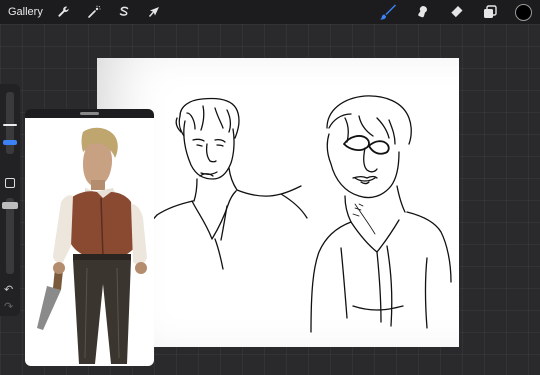 The height and width of the screenshot is (375, 540). I want to click on top-toolbar: Gallery, so click(270, 12).